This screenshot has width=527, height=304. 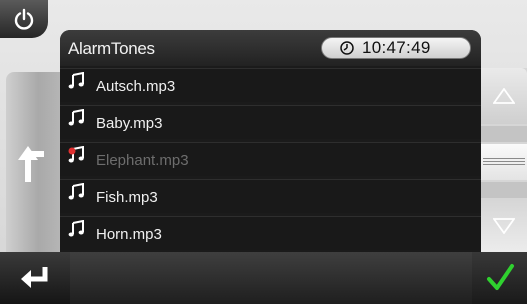 I want to click on file-name: Baby.mp3, so click(x=129, y=123).